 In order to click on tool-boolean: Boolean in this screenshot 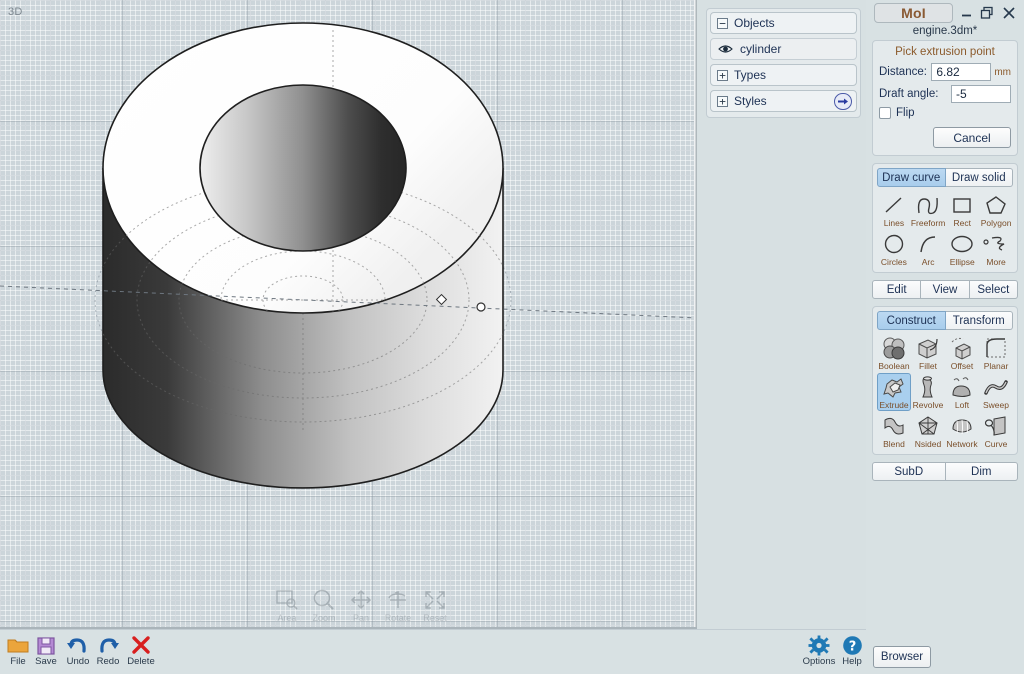, I will do `click(894, 353)`.